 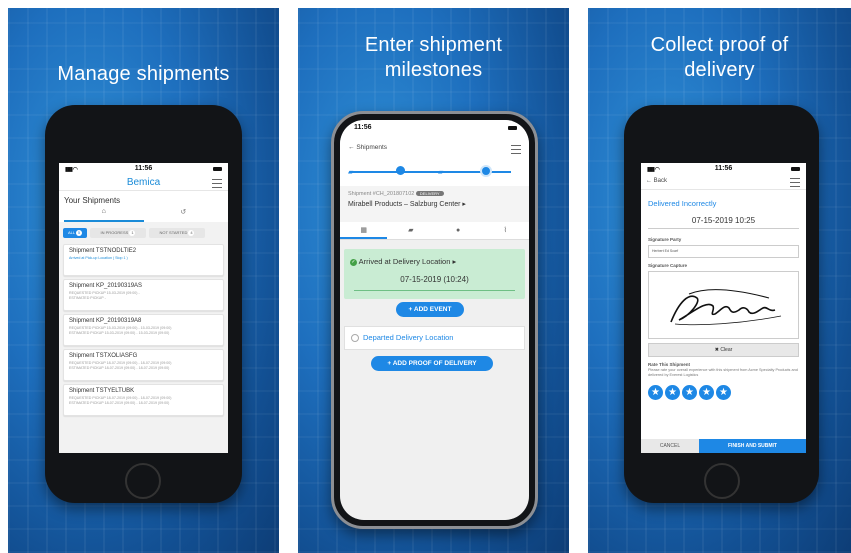 I want to click on milestone-pending: Departed Delivery Location, so click(x=434, y=338).